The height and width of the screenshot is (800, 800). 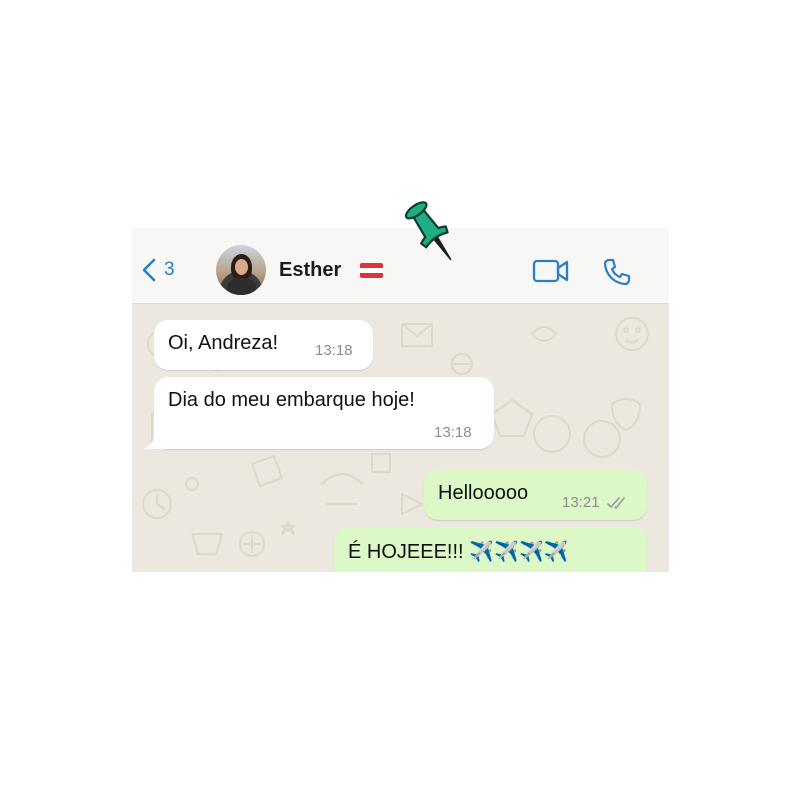 I want to click on voice-call-button, so click(x=617, y=274).